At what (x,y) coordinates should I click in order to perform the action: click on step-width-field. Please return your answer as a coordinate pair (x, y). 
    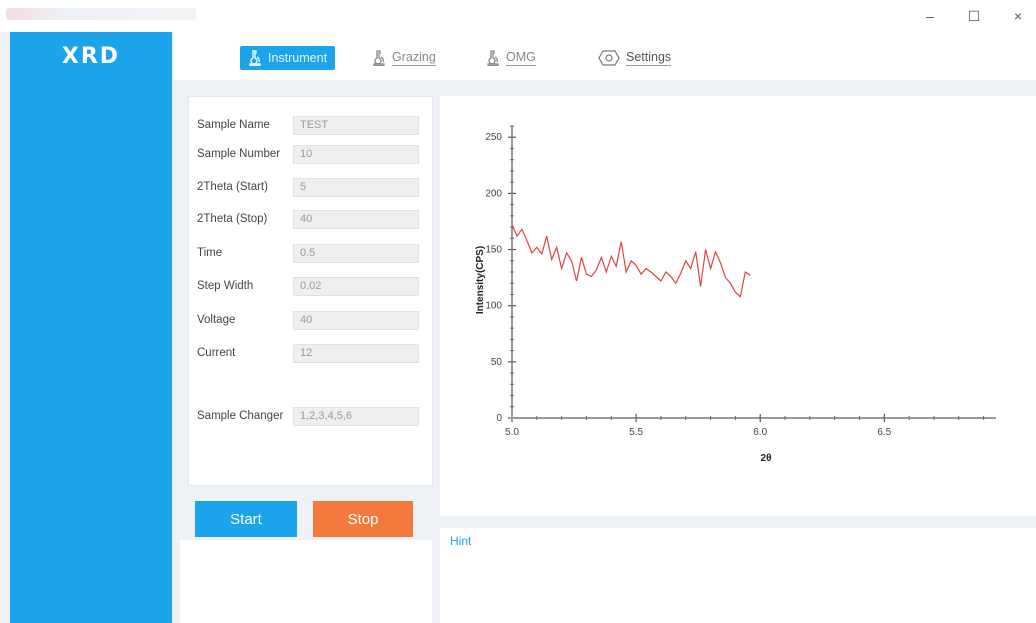
    Looking at the image, I should click on (356, 286).